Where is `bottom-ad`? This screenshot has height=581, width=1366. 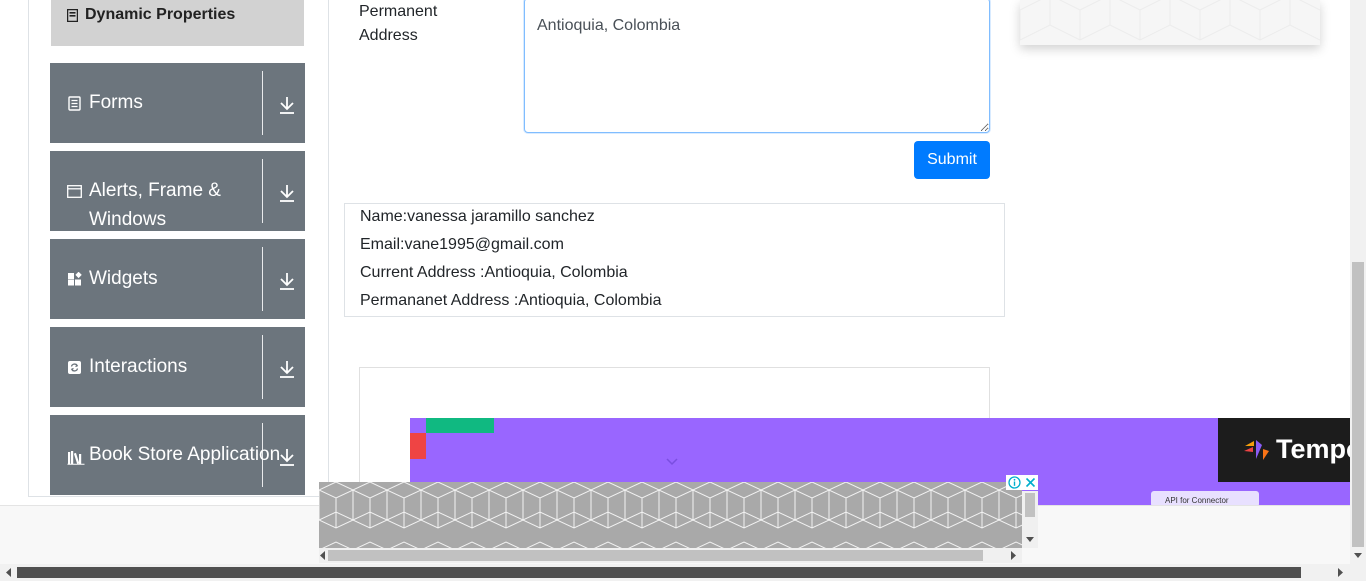
bottom-ad is located at coordinates (670, 515).